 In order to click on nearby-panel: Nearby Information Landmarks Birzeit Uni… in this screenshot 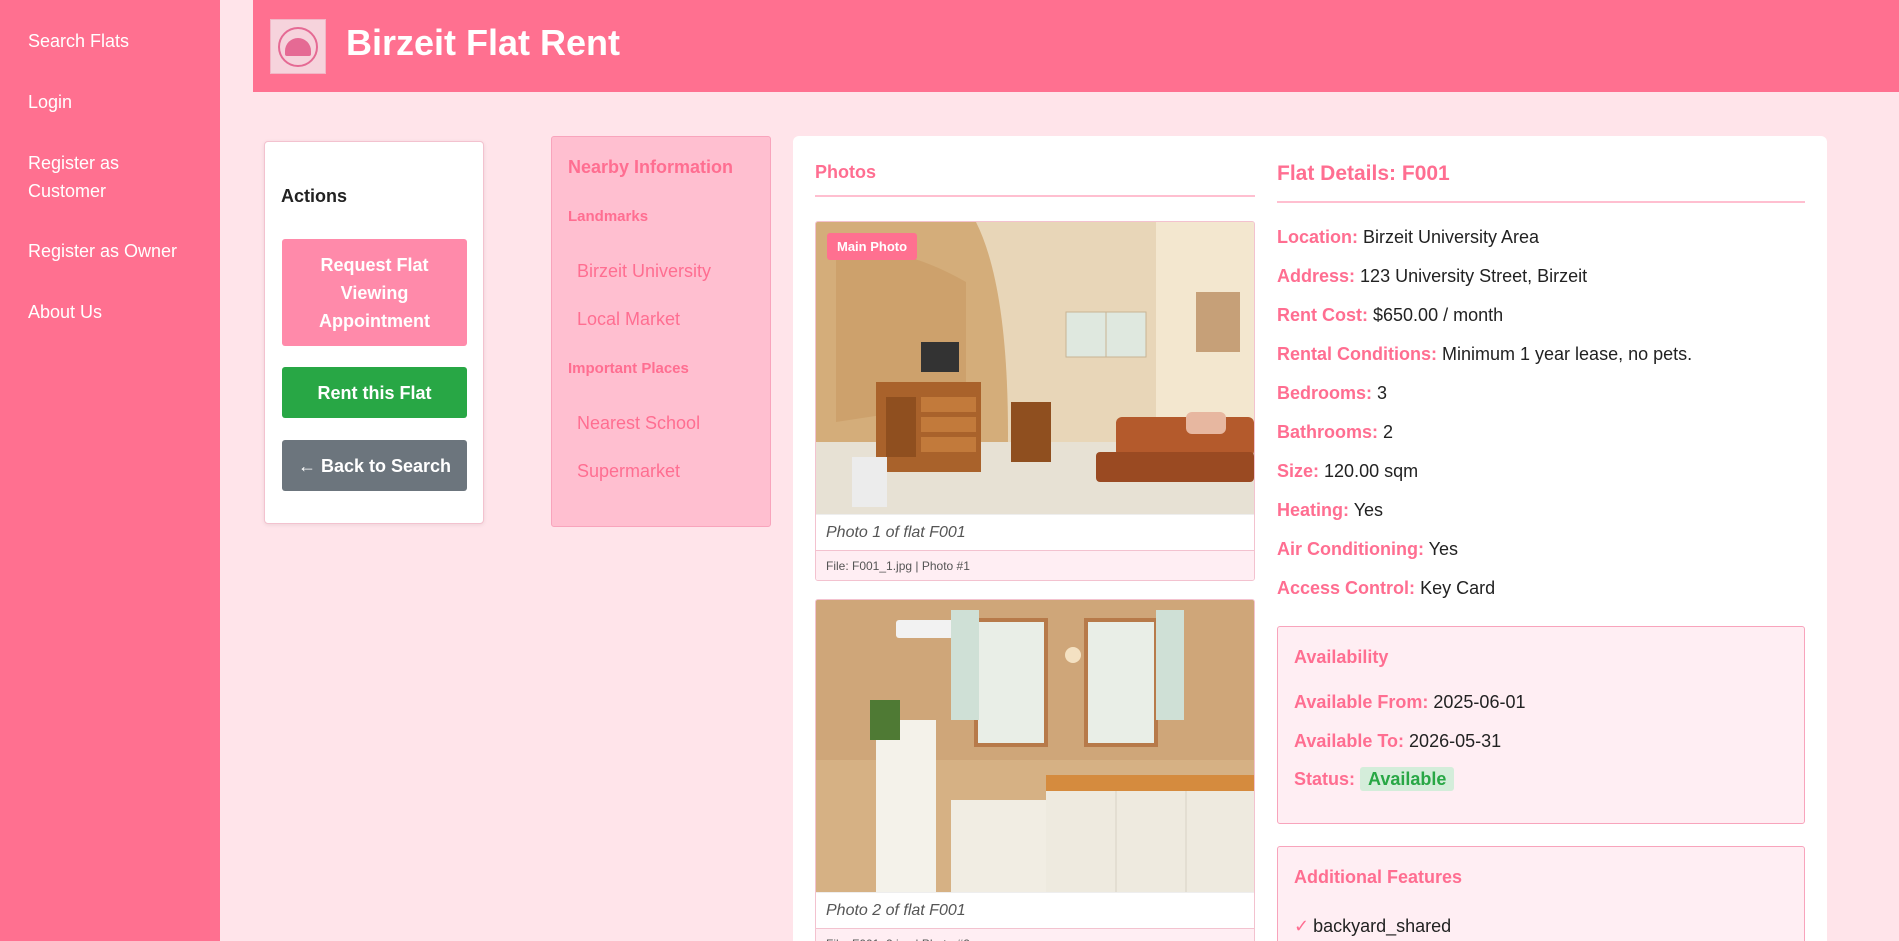, I will do `click(661, 331)`.